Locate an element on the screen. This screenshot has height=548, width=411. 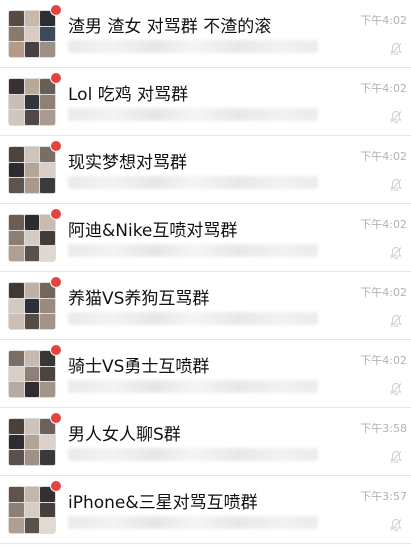
chat-row: 阿迪&Nike互喷对骂群 下午4:02 is located at coordinates (205, 238).